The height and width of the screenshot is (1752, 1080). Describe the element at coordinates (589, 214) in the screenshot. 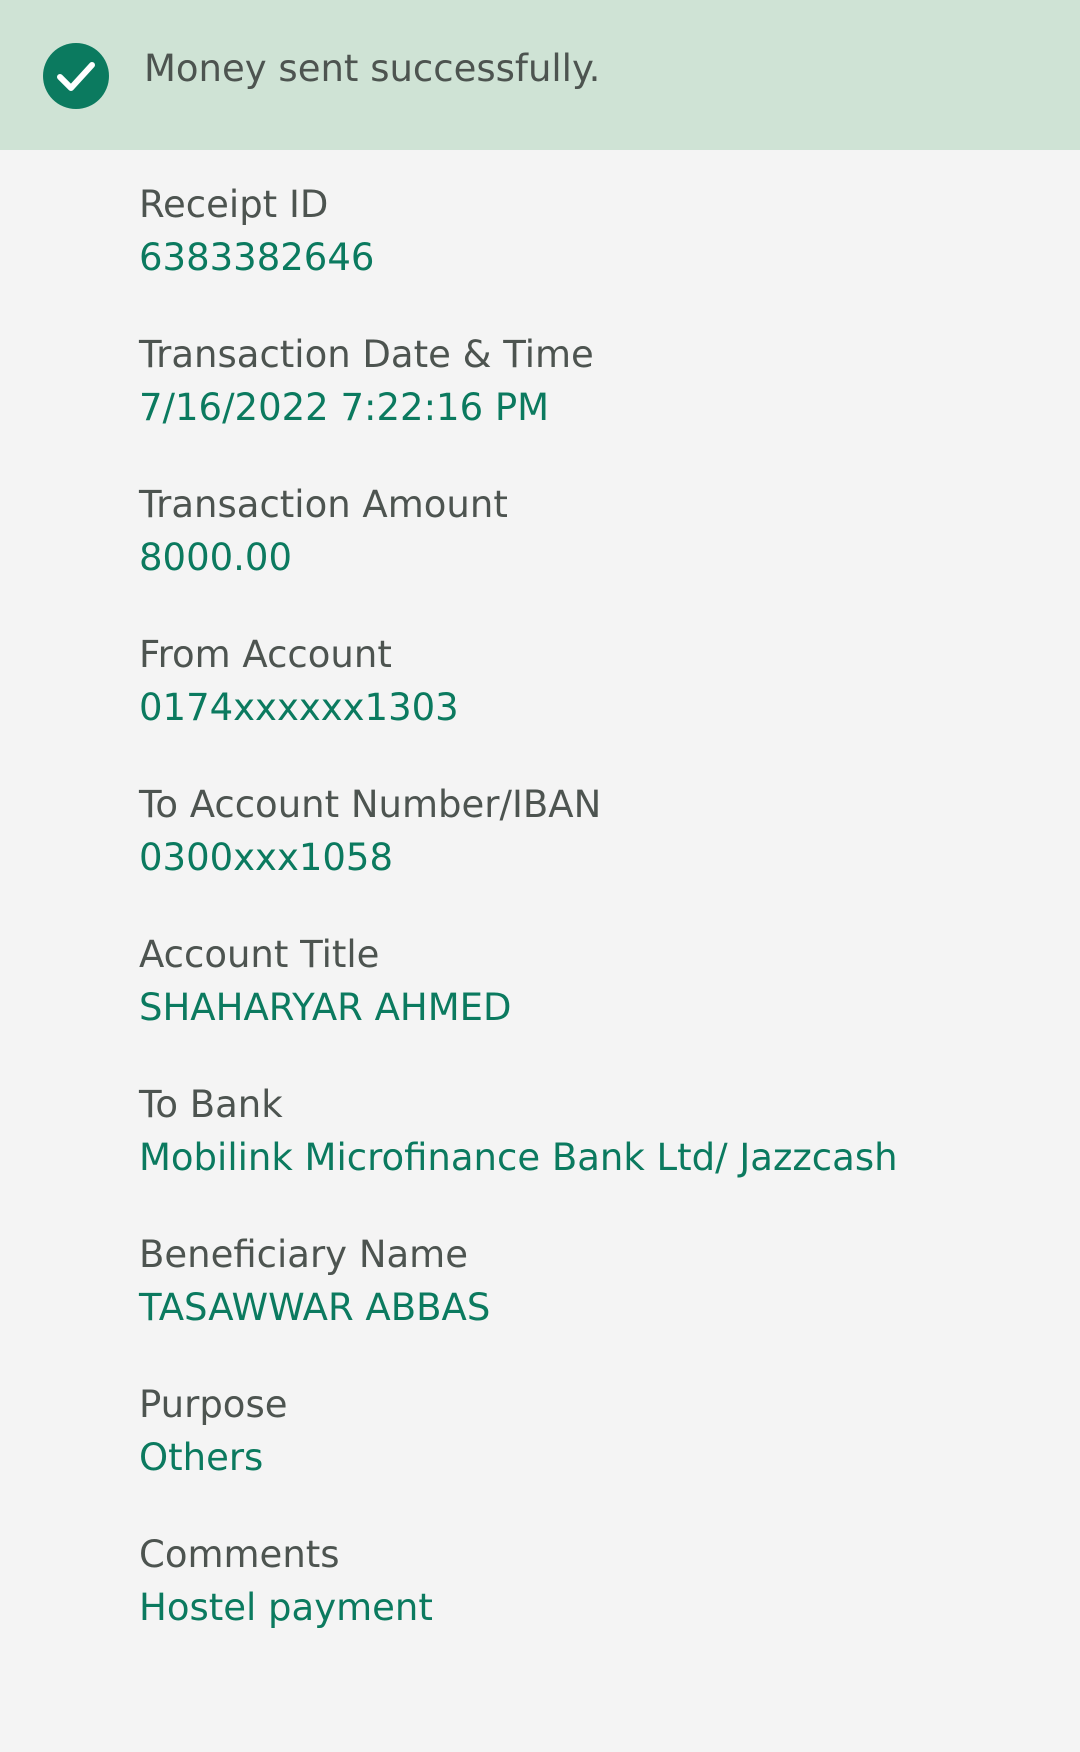

I see `field-receipt-id: Receipt ID 6383382646` at that location.